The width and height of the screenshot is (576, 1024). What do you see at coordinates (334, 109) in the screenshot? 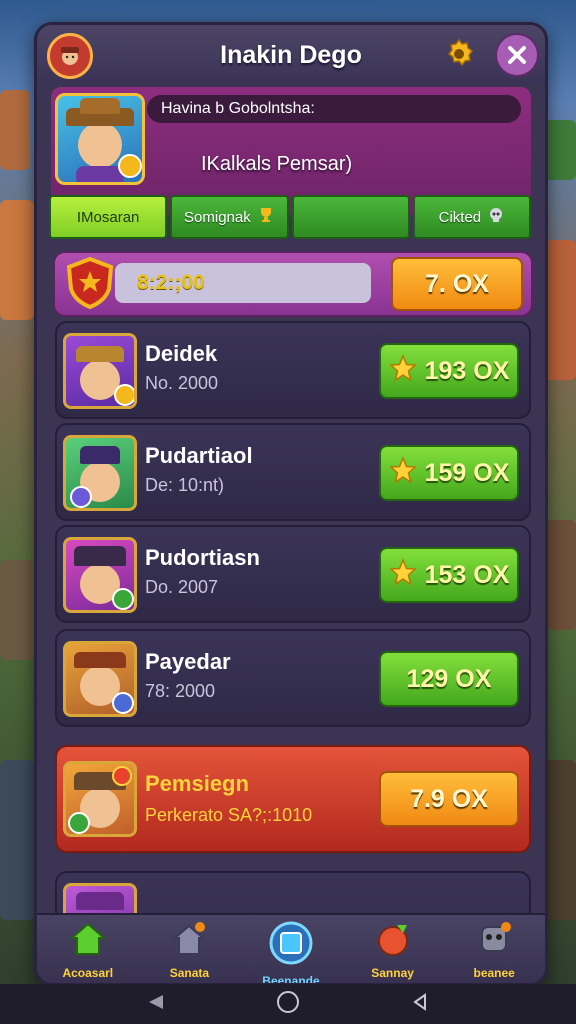
I see `player-status-text: Havina b Gobolntsha:` at bounding box center [334, 109].